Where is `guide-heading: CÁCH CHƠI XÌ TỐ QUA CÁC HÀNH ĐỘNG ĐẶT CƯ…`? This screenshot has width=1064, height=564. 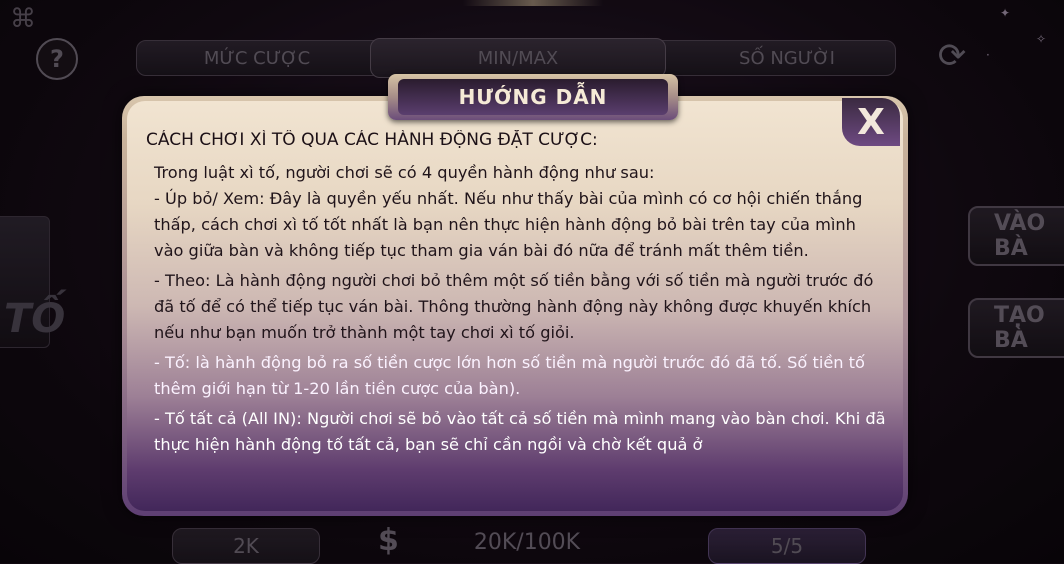
guide-heading: CÁCH CHƠI XÌ TỐ QUA CÁC HÀNH ĐỘNG ĐẶT CƯ… is located at coordinates (372, 140).